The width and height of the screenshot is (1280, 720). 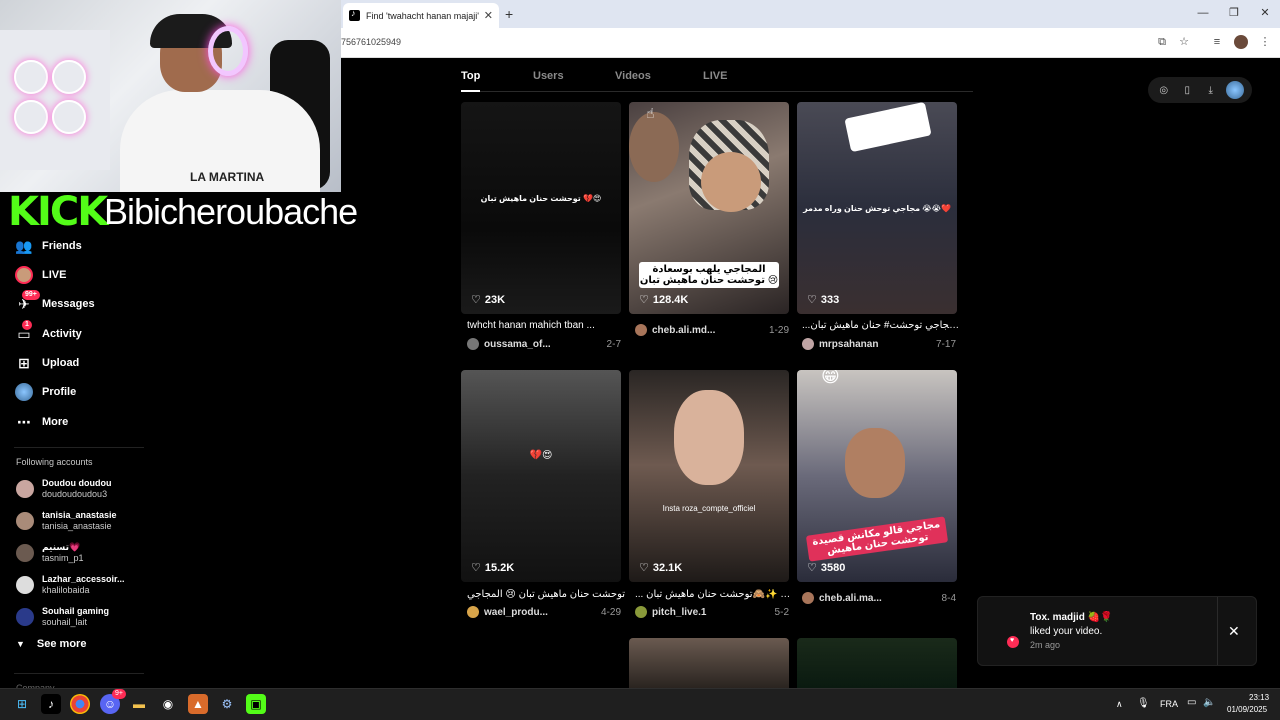 What do you see at coordinates (709, 508) in the screenshot?
I see `video-overlay-text: Insta roza_compte_officiel` at bounding box center [709, 508].